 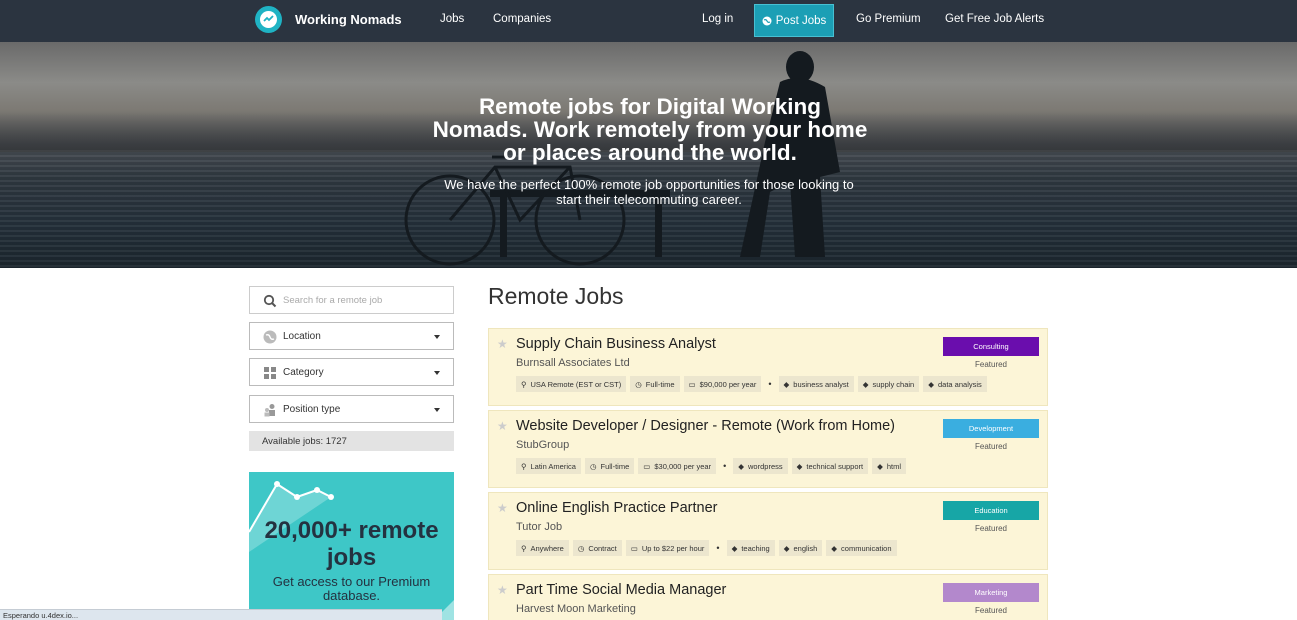 I want to click on job-company: Burnsall Associates Ltd, so click(x=573, y=363).